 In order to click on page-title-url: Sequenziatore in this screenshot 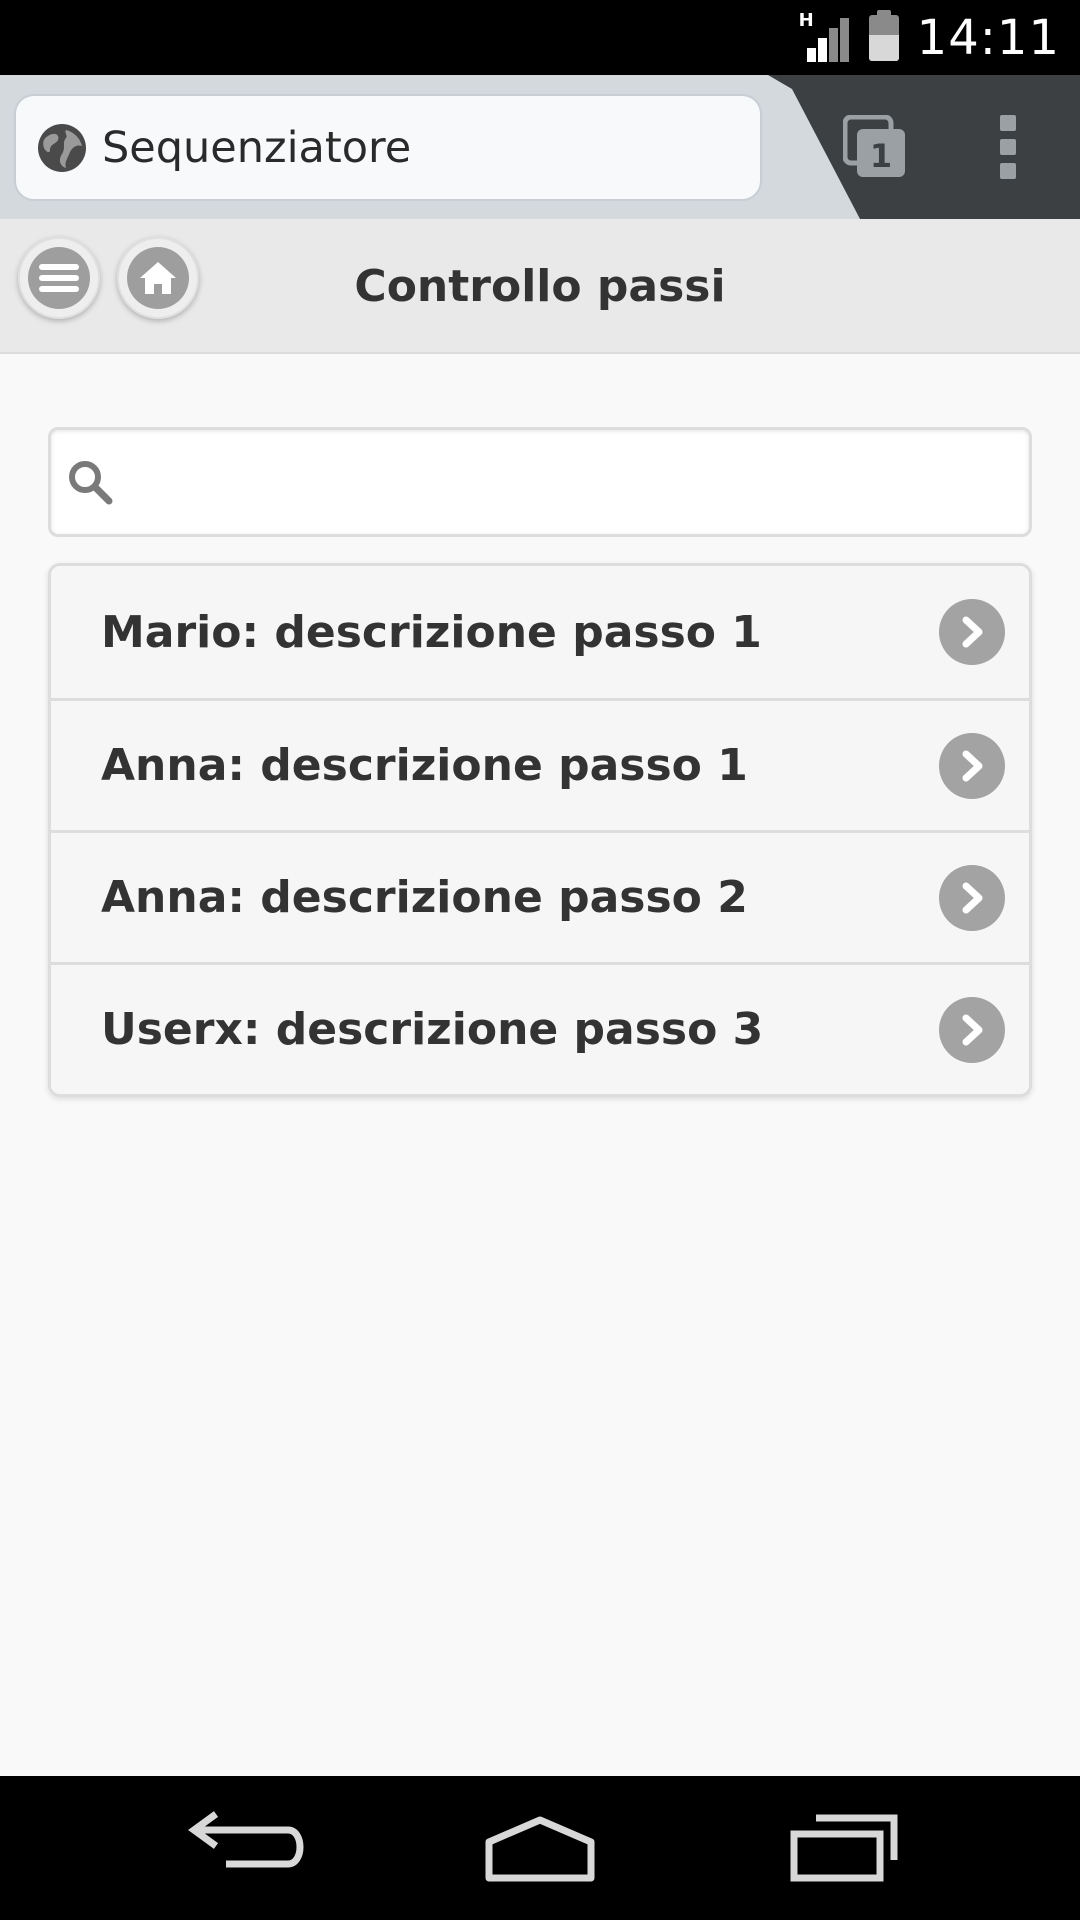, I will do `click(257, 147)`.